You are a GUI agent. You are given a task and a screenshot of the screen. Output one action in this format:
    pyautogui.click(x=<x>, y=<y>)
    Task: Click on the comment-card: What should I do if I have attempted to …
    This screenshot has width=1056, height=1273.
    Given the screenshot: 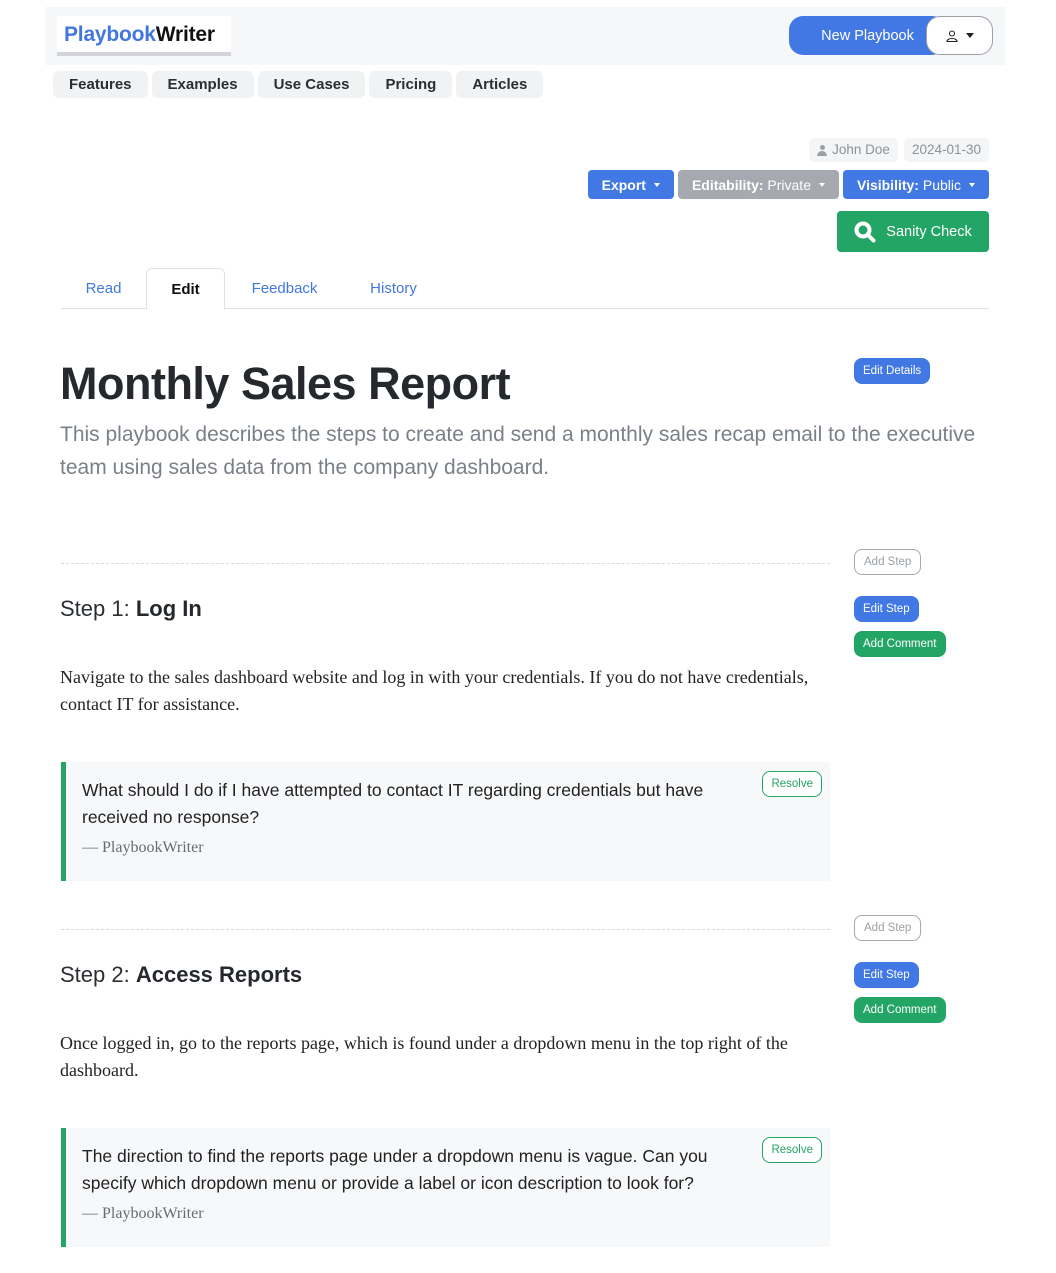 What is the action you would take?
    pyautogui.click(x=445, y=821)
    